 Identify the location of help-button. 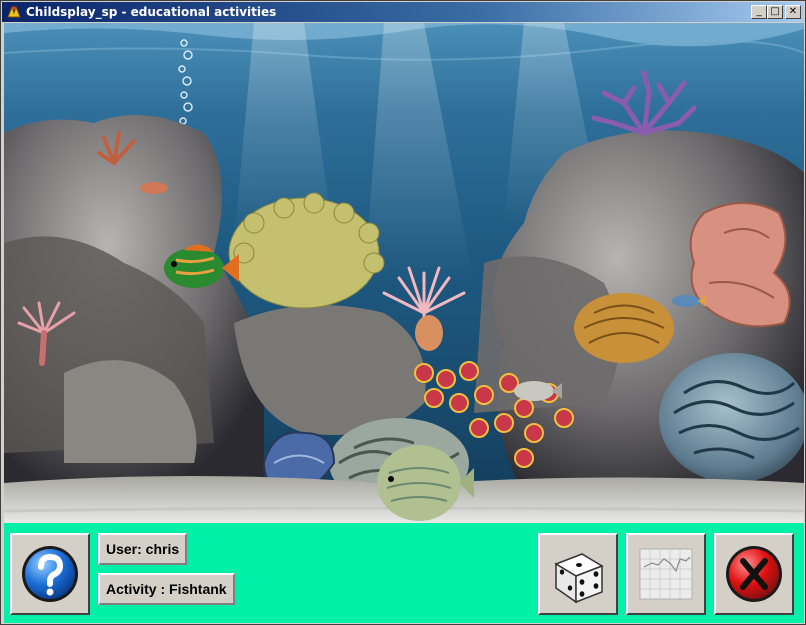
(50, 574).